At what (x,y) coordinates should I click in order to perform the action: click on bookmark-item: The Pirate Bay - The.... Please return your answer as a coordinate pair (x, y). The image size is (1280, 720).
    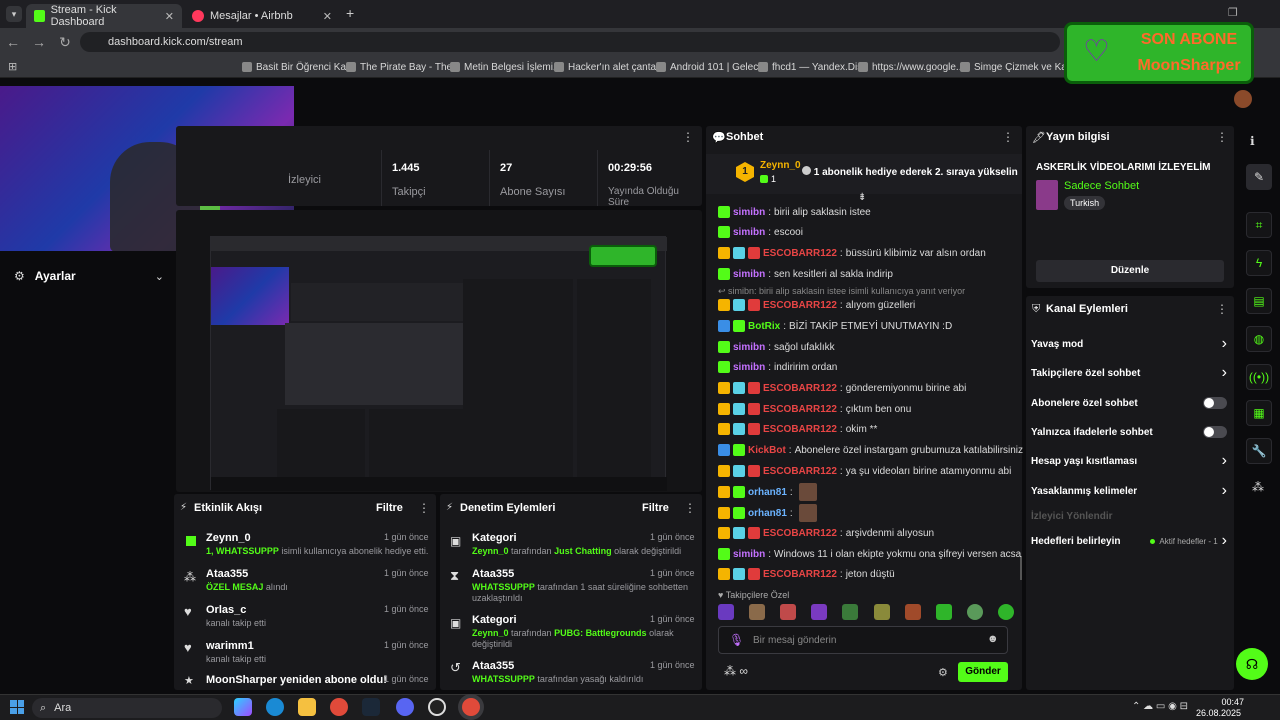
    Looking at the image, I should click on (403, 67).